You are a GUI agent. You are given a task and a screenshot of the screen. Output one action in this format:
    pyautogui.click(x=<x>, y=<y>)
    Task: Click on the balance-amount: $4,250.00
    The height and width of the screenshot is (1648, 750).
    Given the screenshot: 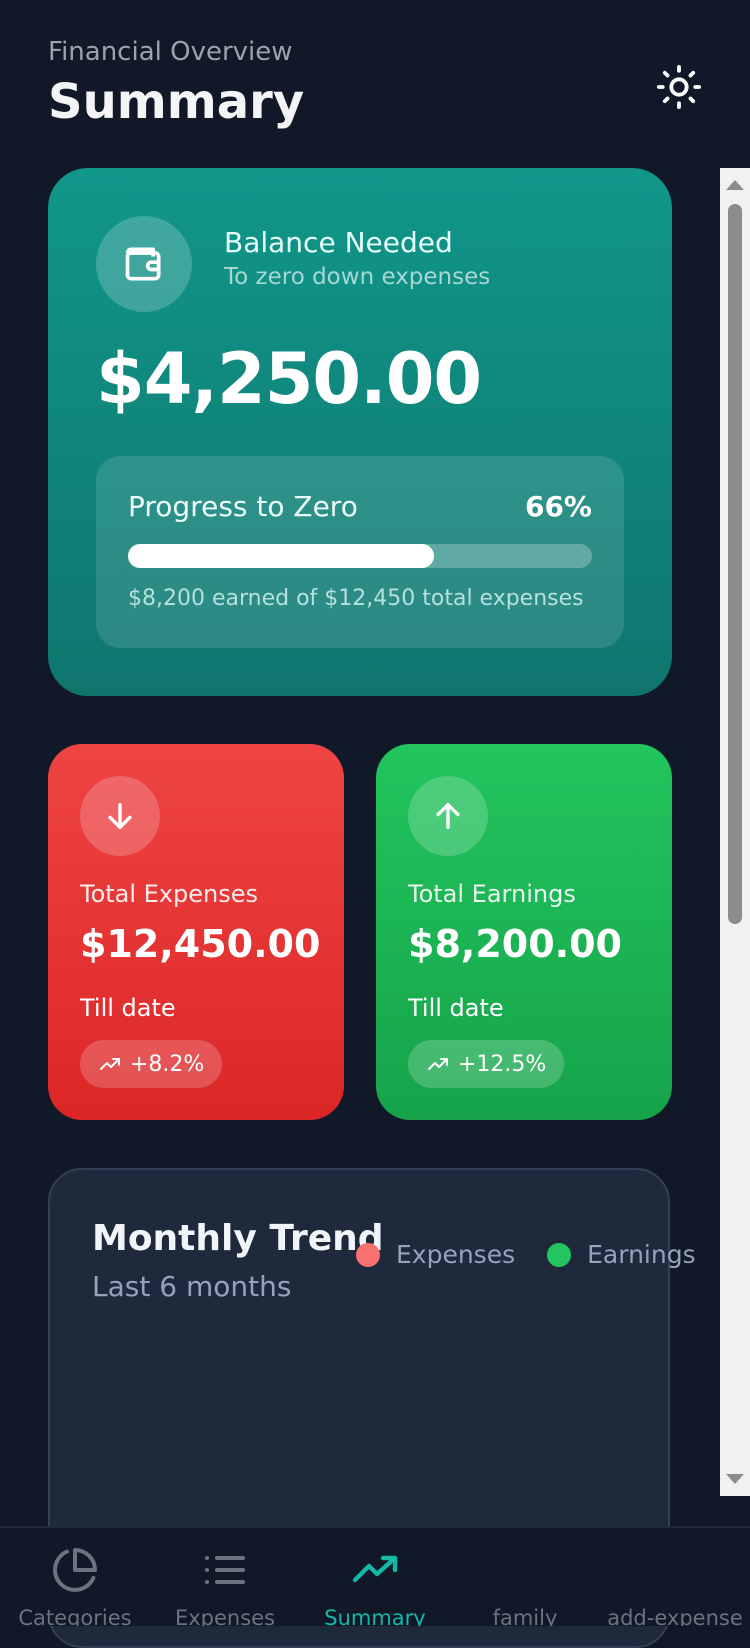 What is the action you would take?
    pyautogui.click(x=289, y=379)
    